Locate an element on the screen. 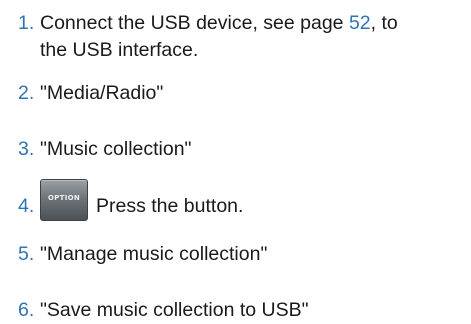  step-text-line-2: the USB interface. is located at coordinates (119, 50).